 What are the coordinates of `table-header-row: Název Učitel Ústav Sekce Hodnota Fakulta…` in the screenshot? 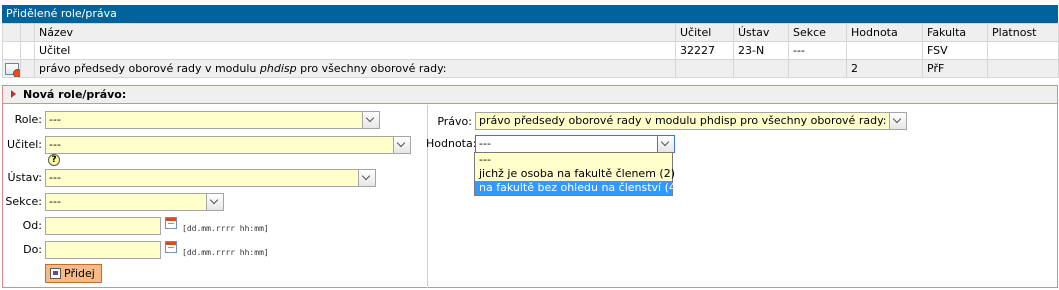 It's located at (530, 32).